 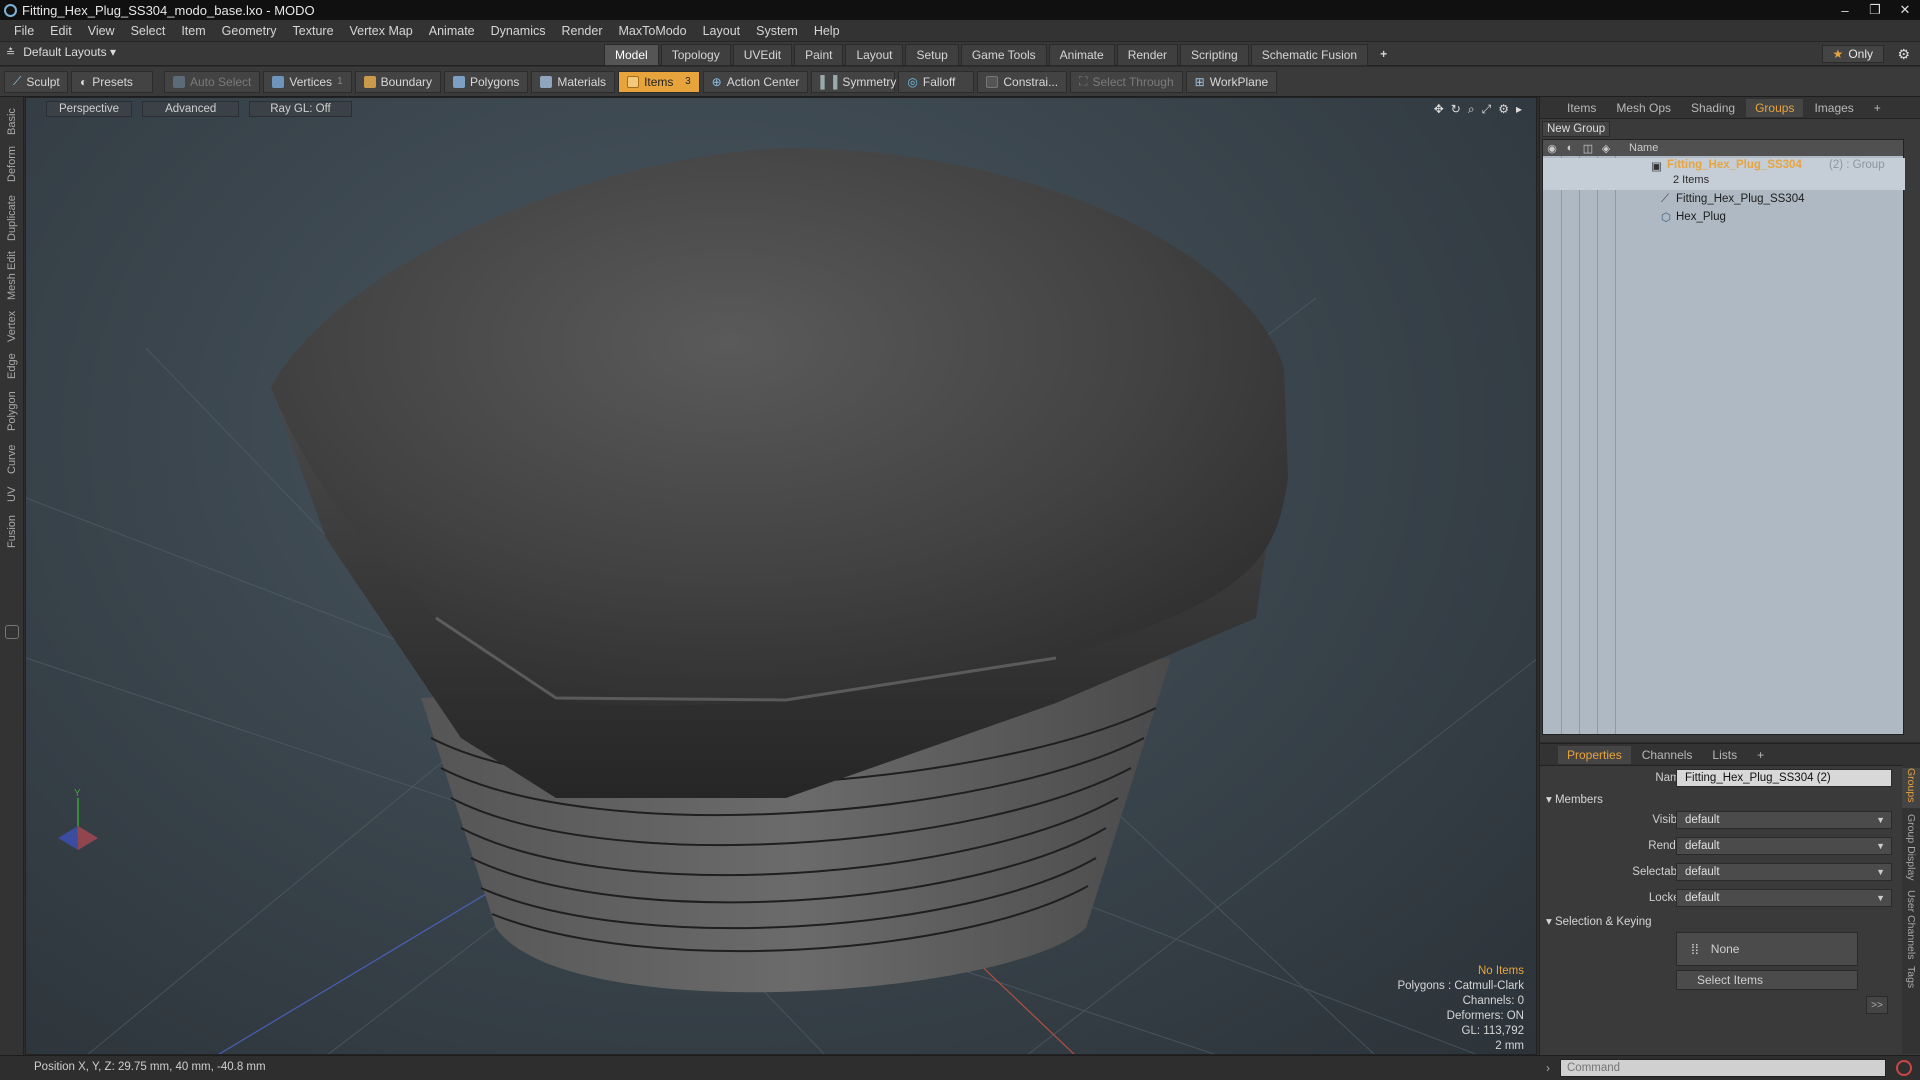 What do you see at coordinates (1383, 55) in the screenshot?
I see `add-tab-button: +` at bounding box center [1383, 55].